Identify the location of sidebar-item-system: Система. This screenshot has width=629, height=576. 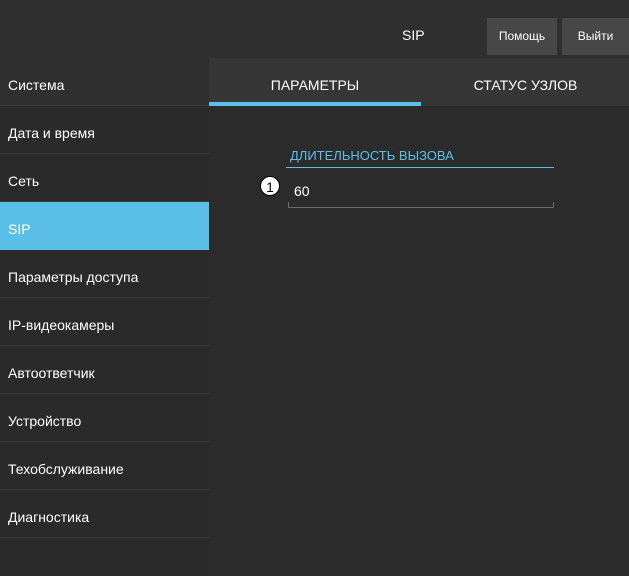
(104, 82).